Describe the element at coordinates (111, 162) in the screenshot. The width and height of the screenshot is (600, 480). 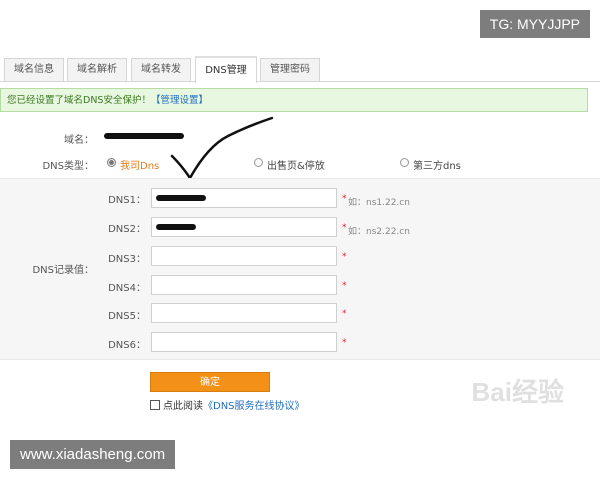
I see `radio-own-dns` at that location.